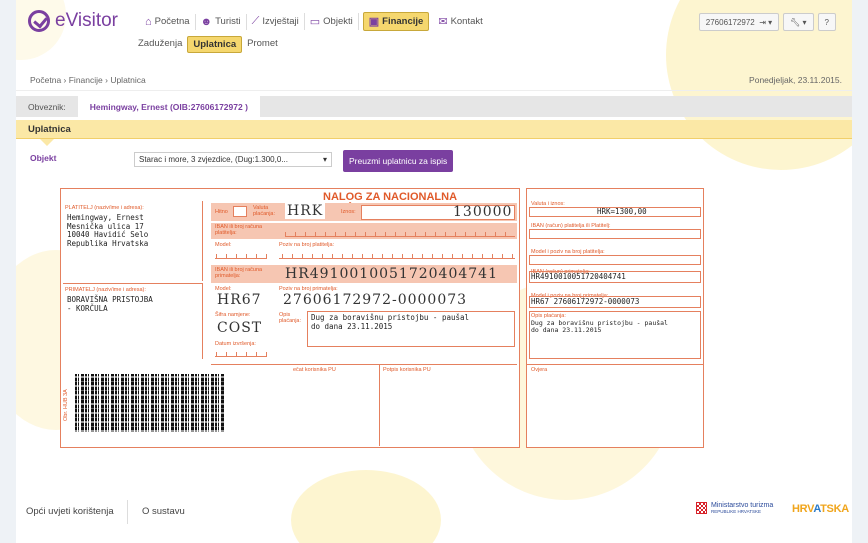 This screenshot has width=868, height=543. I want to click on sifra-value: COST, so click(240, 328).